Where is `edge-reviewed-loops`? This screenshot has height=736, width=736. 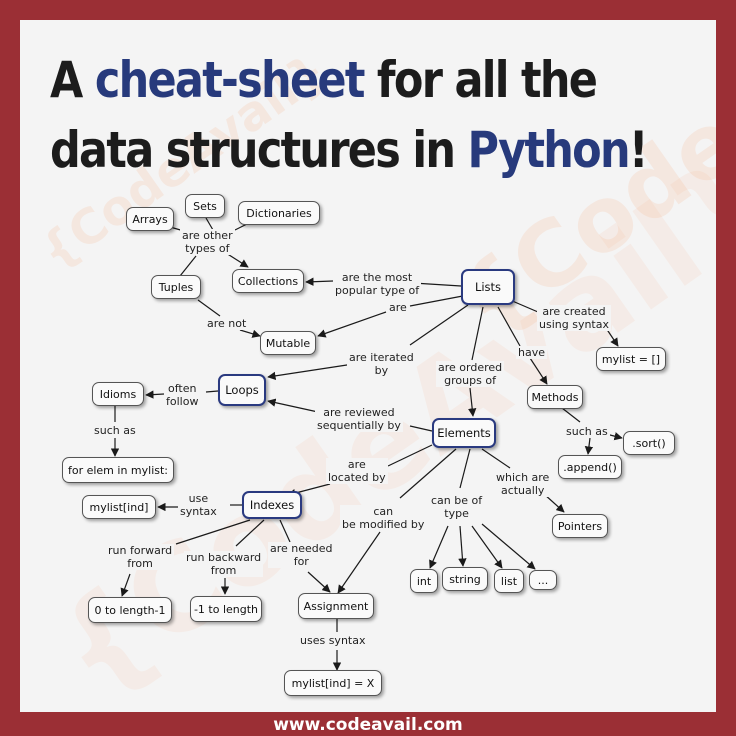 edge-reviewed-loops is located at coordinates (293, 405).